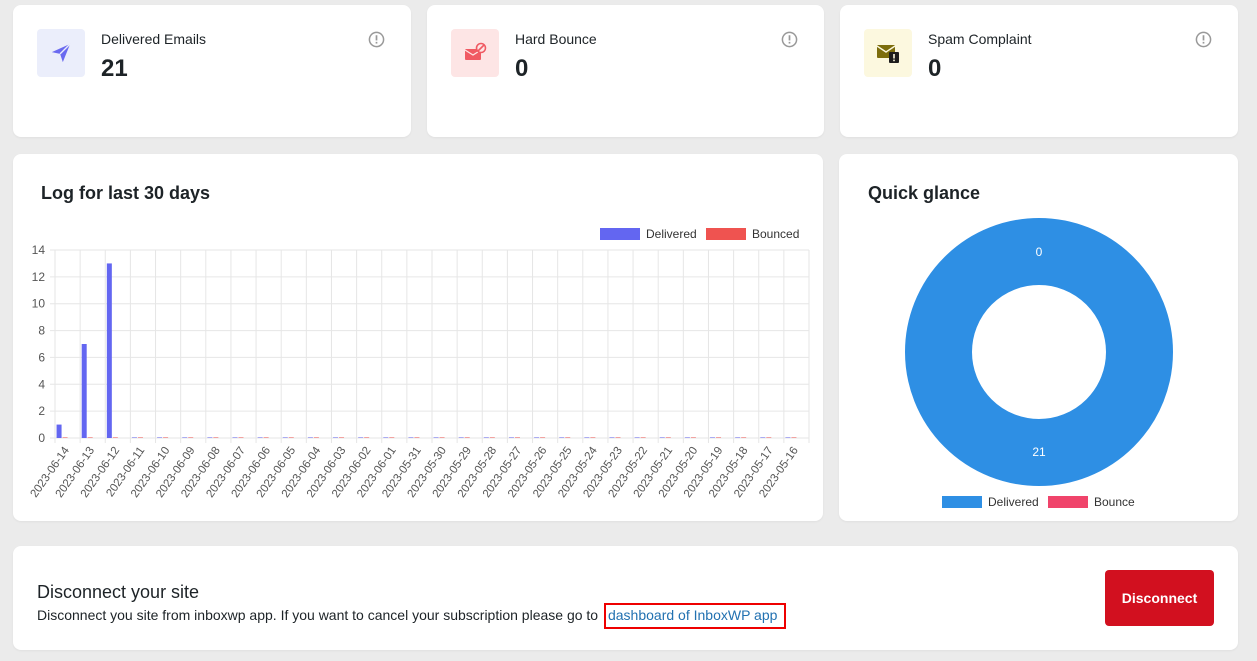  What do you see at coordinates (1068, 502) in the screenshot?
I see `legend-swatch-bounce` at bounding box center [1068, 502].